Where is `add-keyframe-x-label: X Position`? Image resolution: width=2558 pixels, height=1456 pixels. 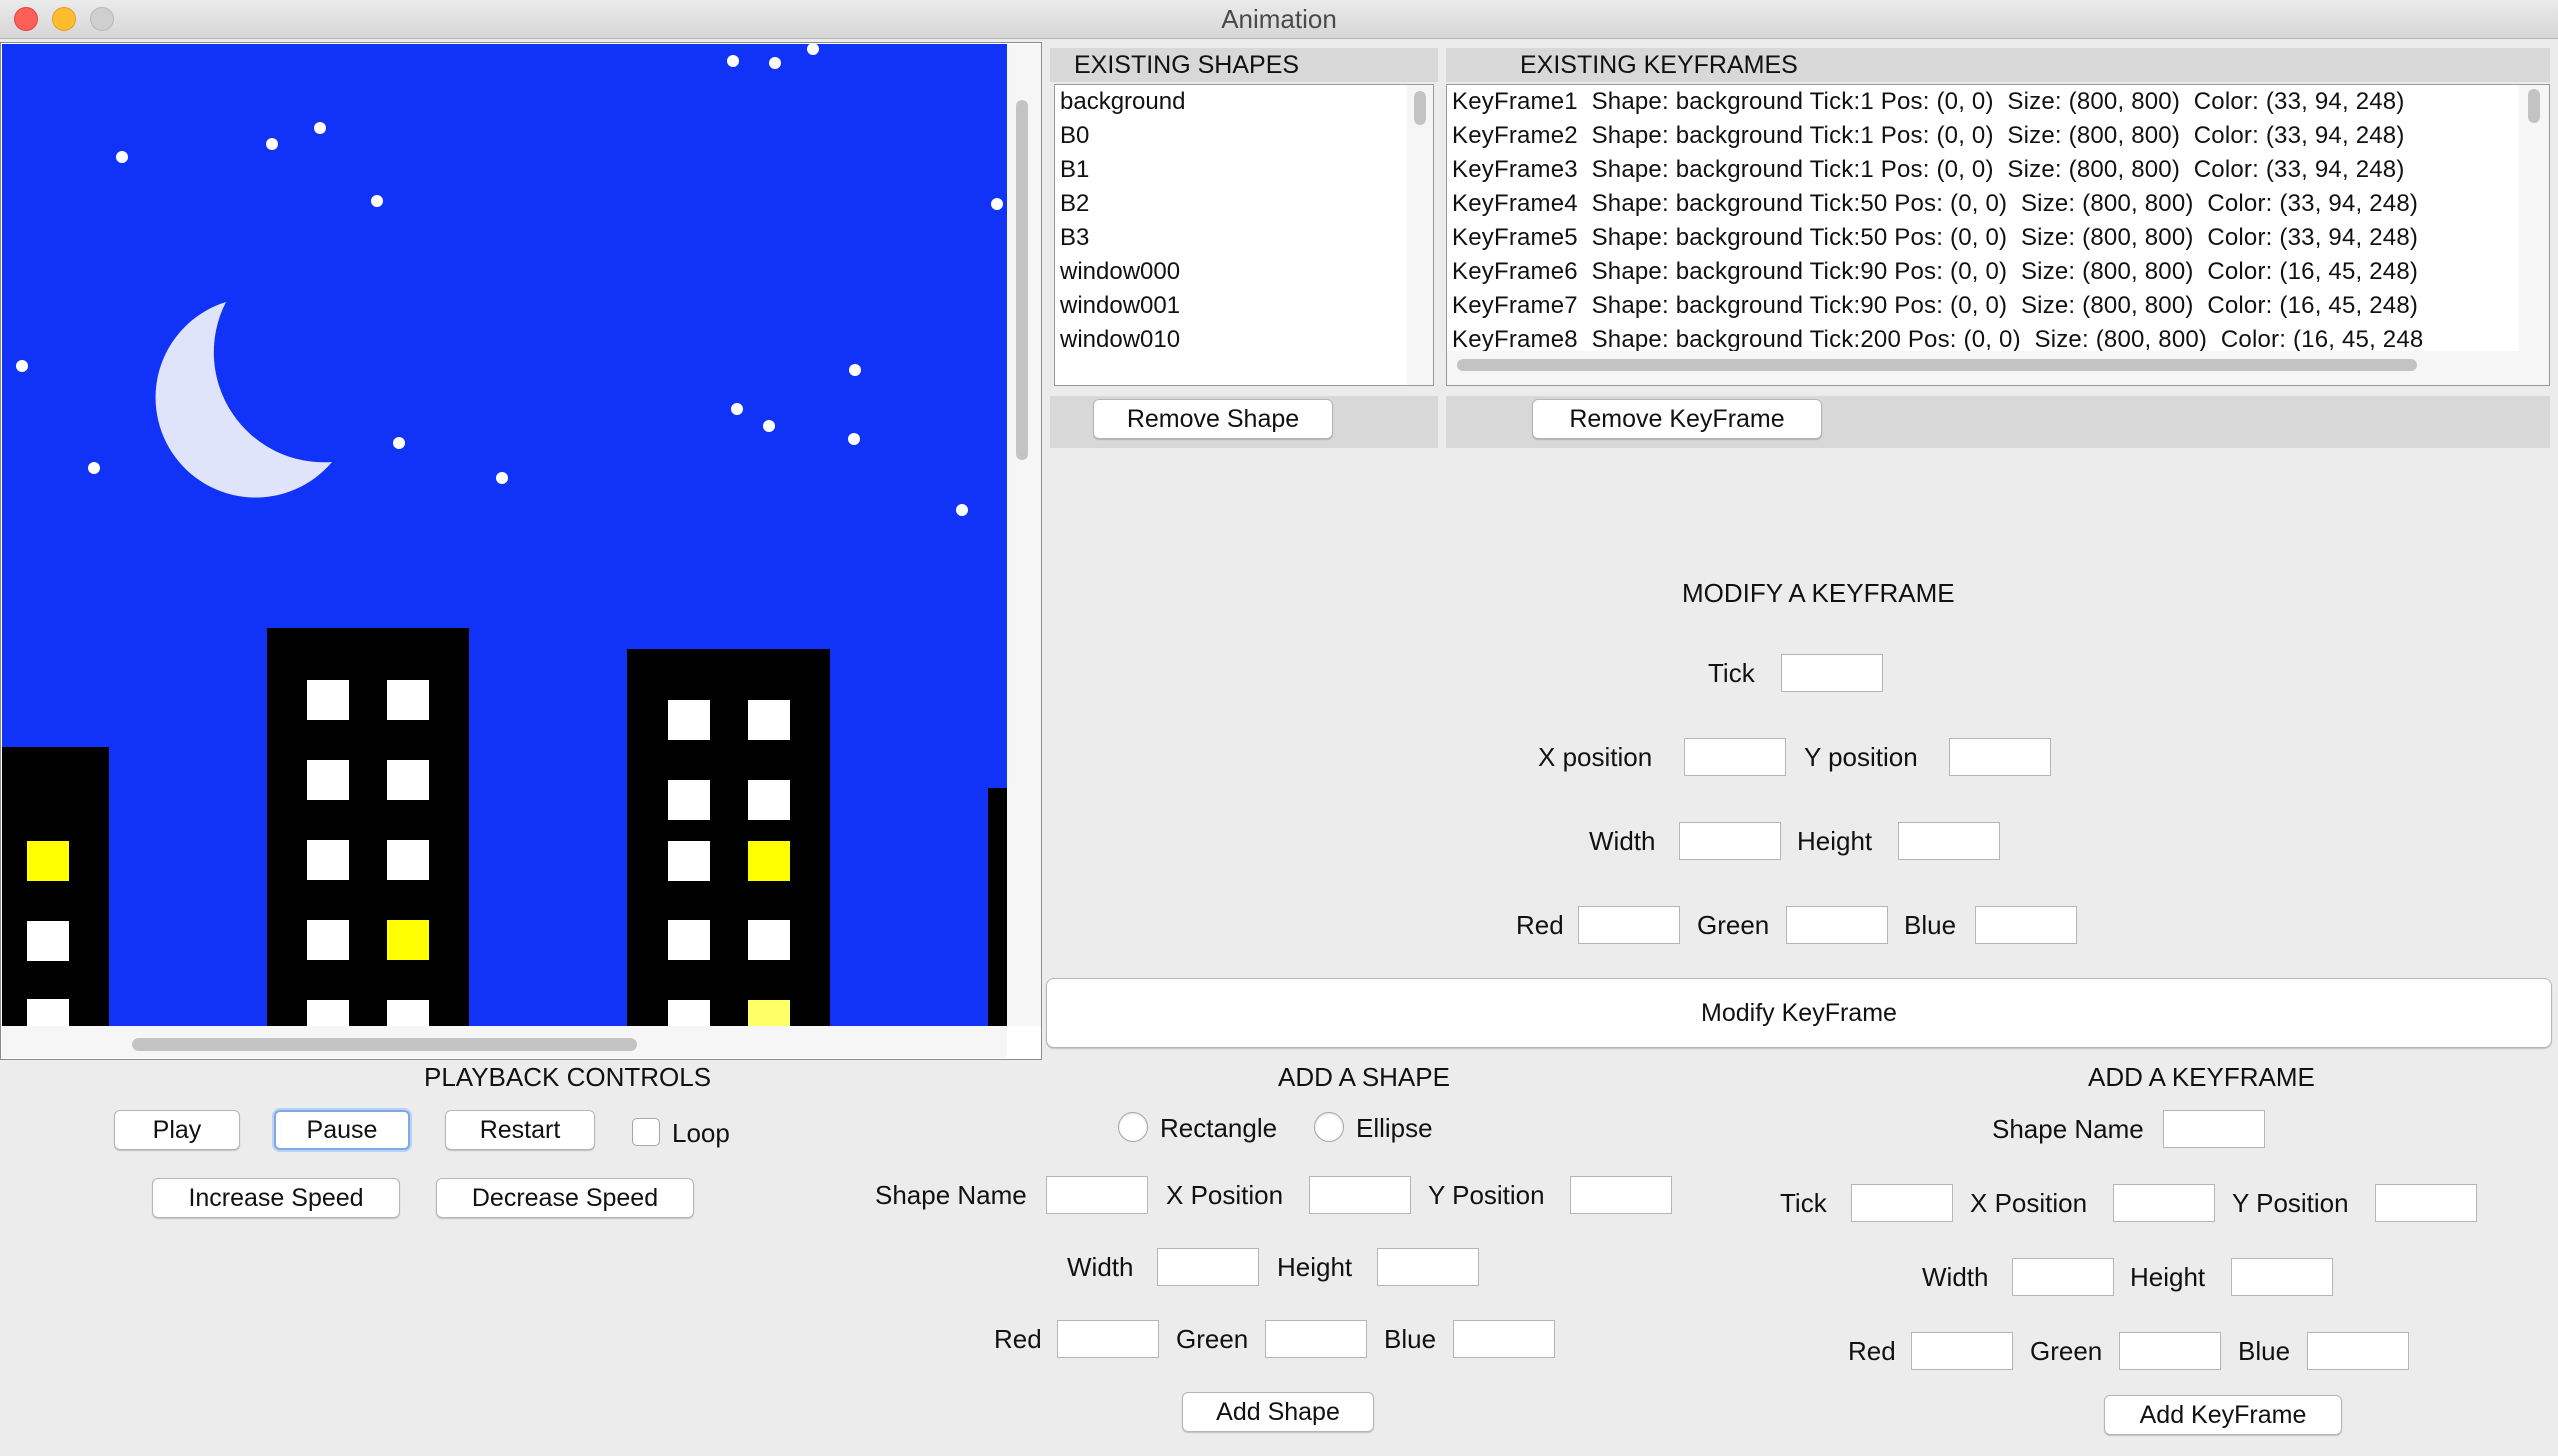
add-keyframe-x-label: X Position is located at coordinates (2029, 1203).